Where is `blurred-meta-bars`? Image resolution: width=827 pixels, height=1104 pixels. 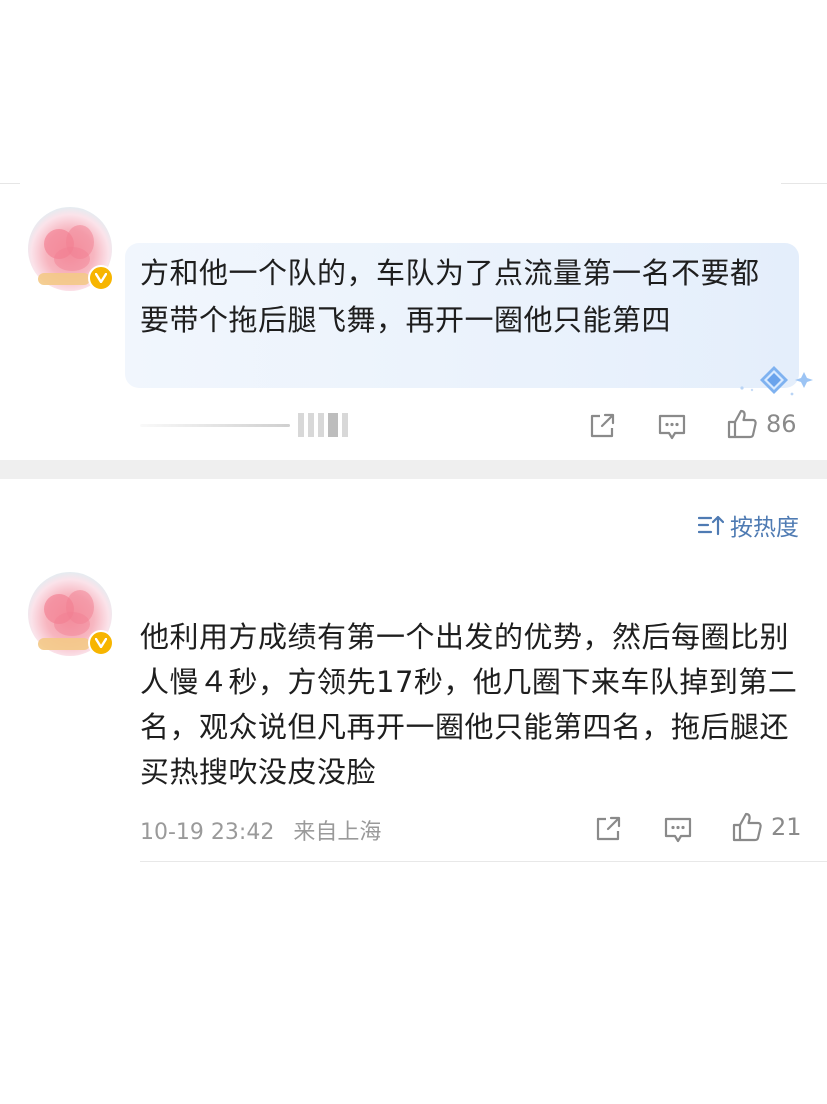
blurred-meta-bars is located at coordinates (323, 425).